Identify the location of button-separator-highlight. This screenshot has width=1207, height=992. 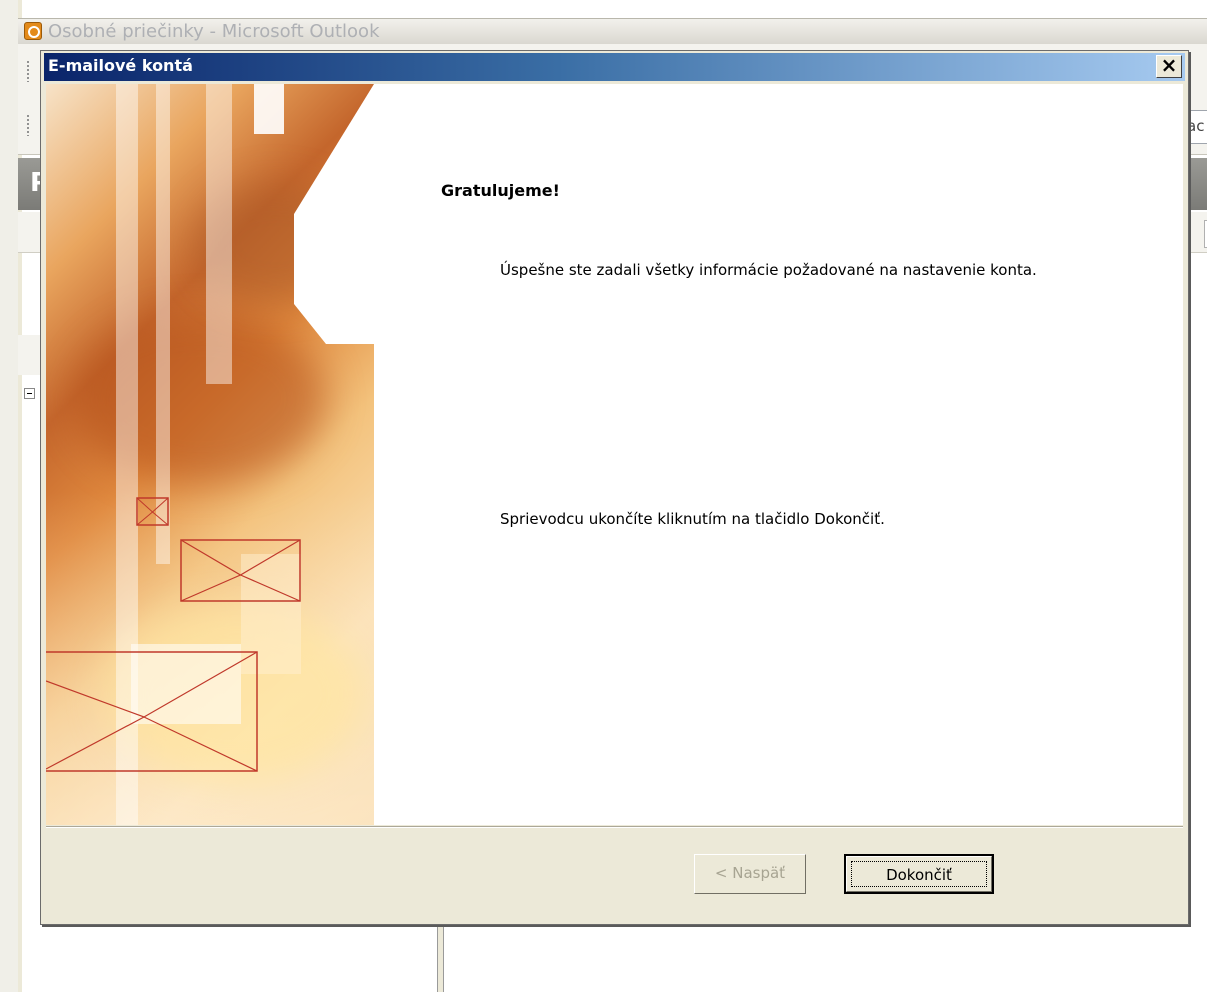
(614, 827).